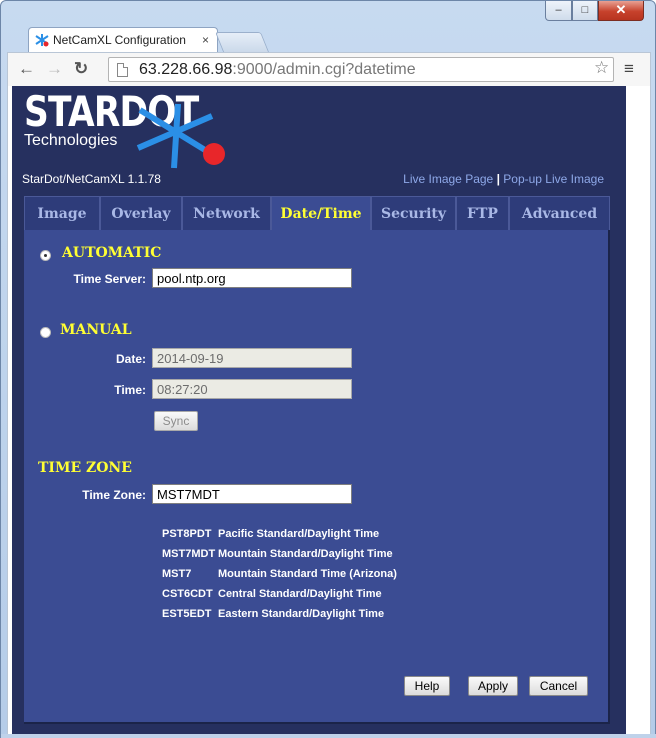 The image size is (656, 738). What do you see at coordinates (427, 686) in the screenshot?
I see `help-button: Help` at bounding box center [427, 686].